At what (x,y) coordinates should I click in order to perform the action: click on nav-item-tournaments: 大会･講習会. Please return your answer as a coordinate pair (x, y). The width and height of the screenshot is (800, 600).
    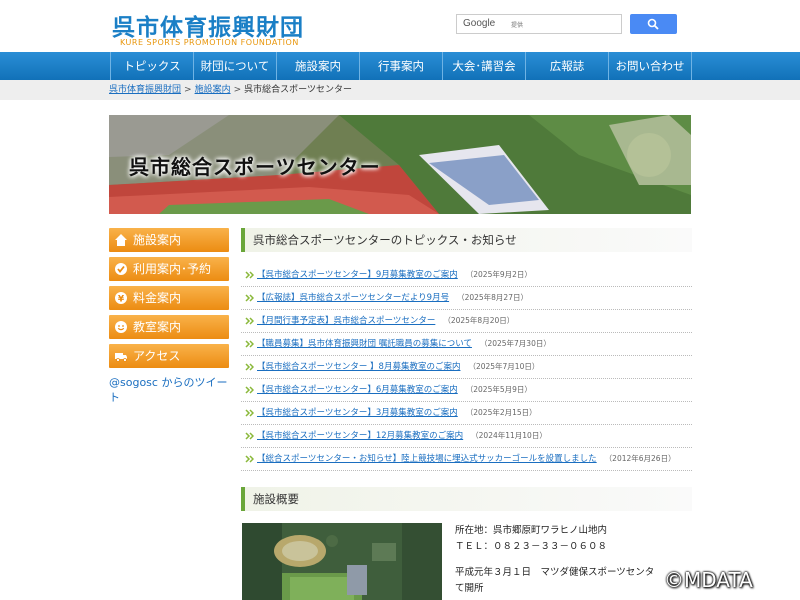
    Looking at the image, I should click on (483, 66).